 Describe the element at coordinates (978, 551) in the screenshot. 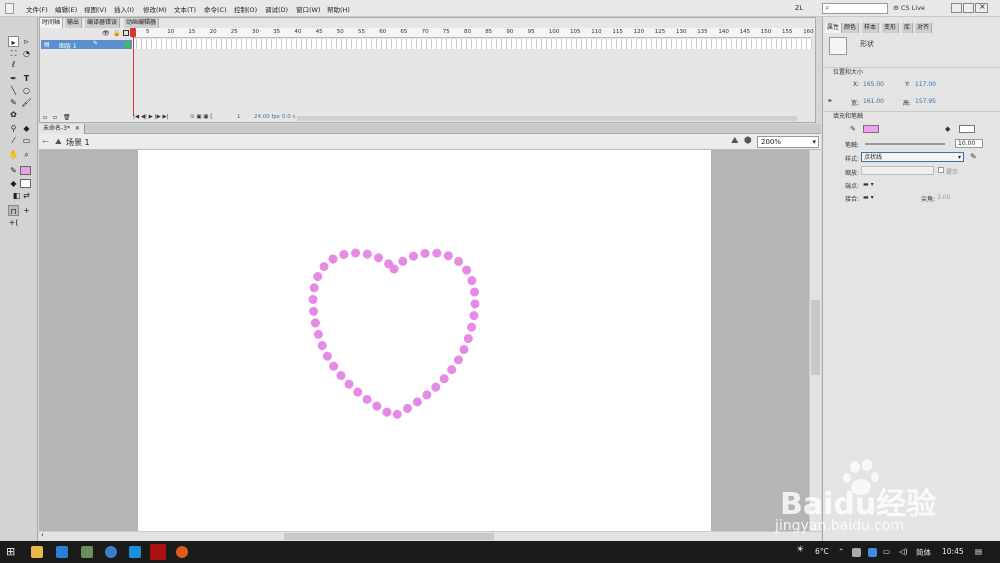

I see `notifications-icon: ▤` at that location.